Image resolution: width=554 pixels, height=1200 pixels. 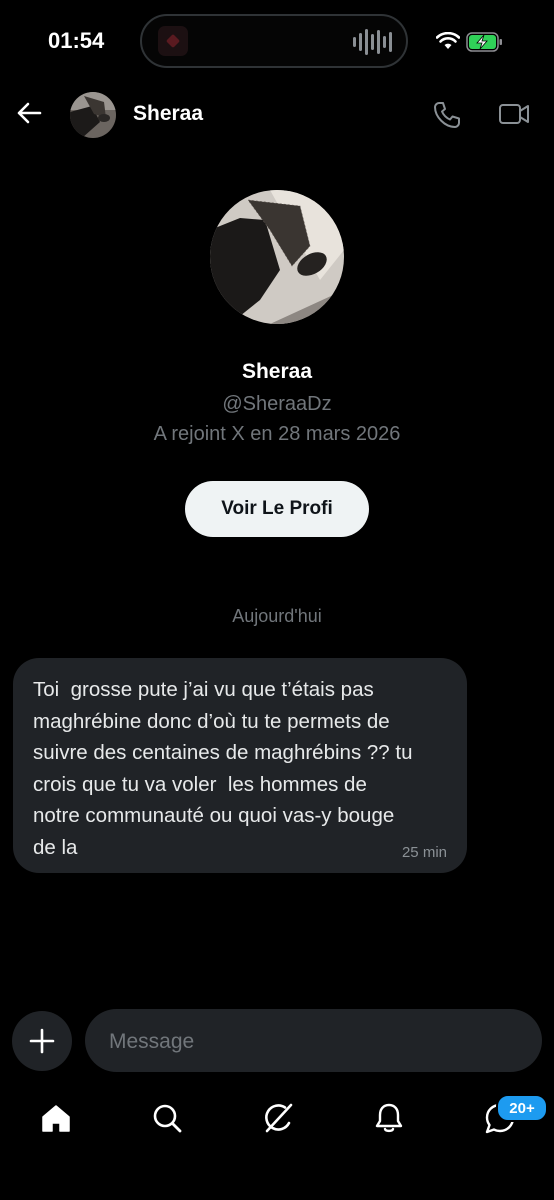 I want to click on status-time: 01:54, so click(x=76, y=40).